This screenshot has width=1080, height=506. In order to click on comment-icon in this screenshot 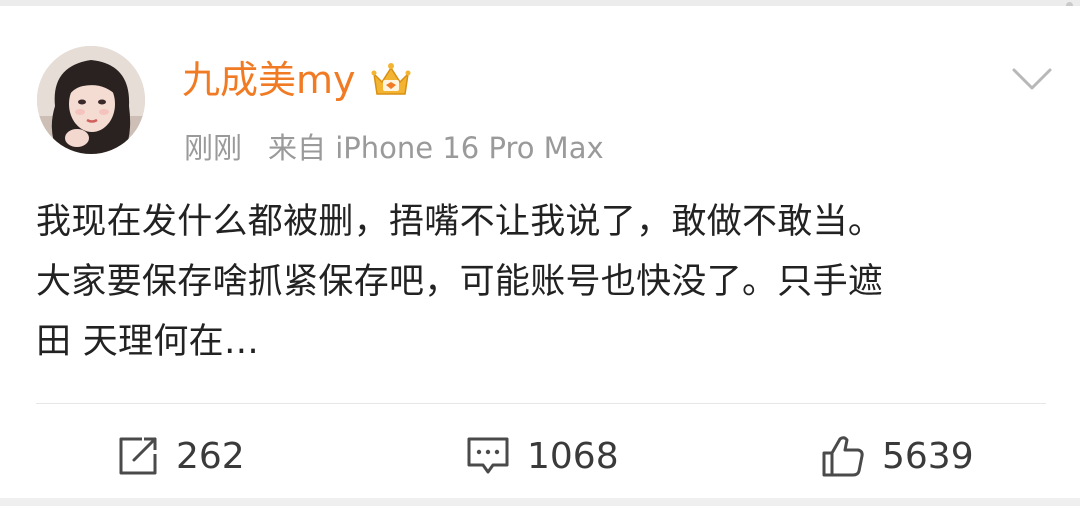, I will do `click(488, 455)`.